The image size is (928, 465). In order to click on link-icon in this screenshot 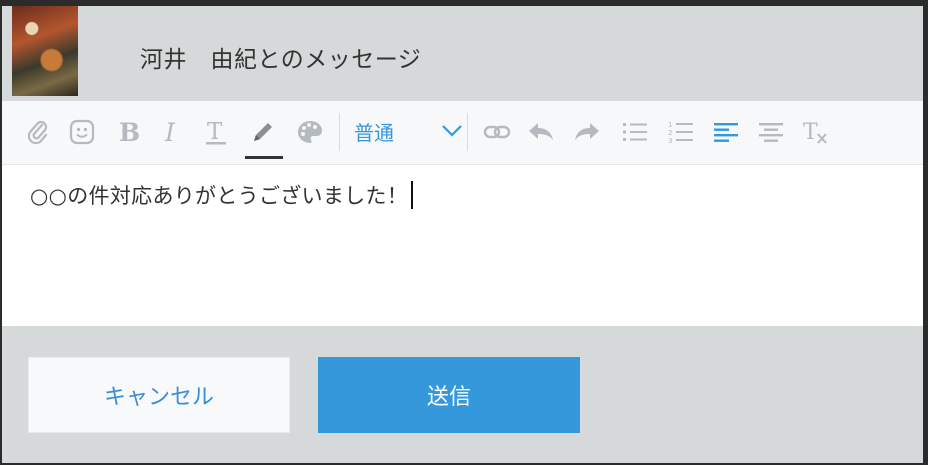, I will do `click(497, 132)`.